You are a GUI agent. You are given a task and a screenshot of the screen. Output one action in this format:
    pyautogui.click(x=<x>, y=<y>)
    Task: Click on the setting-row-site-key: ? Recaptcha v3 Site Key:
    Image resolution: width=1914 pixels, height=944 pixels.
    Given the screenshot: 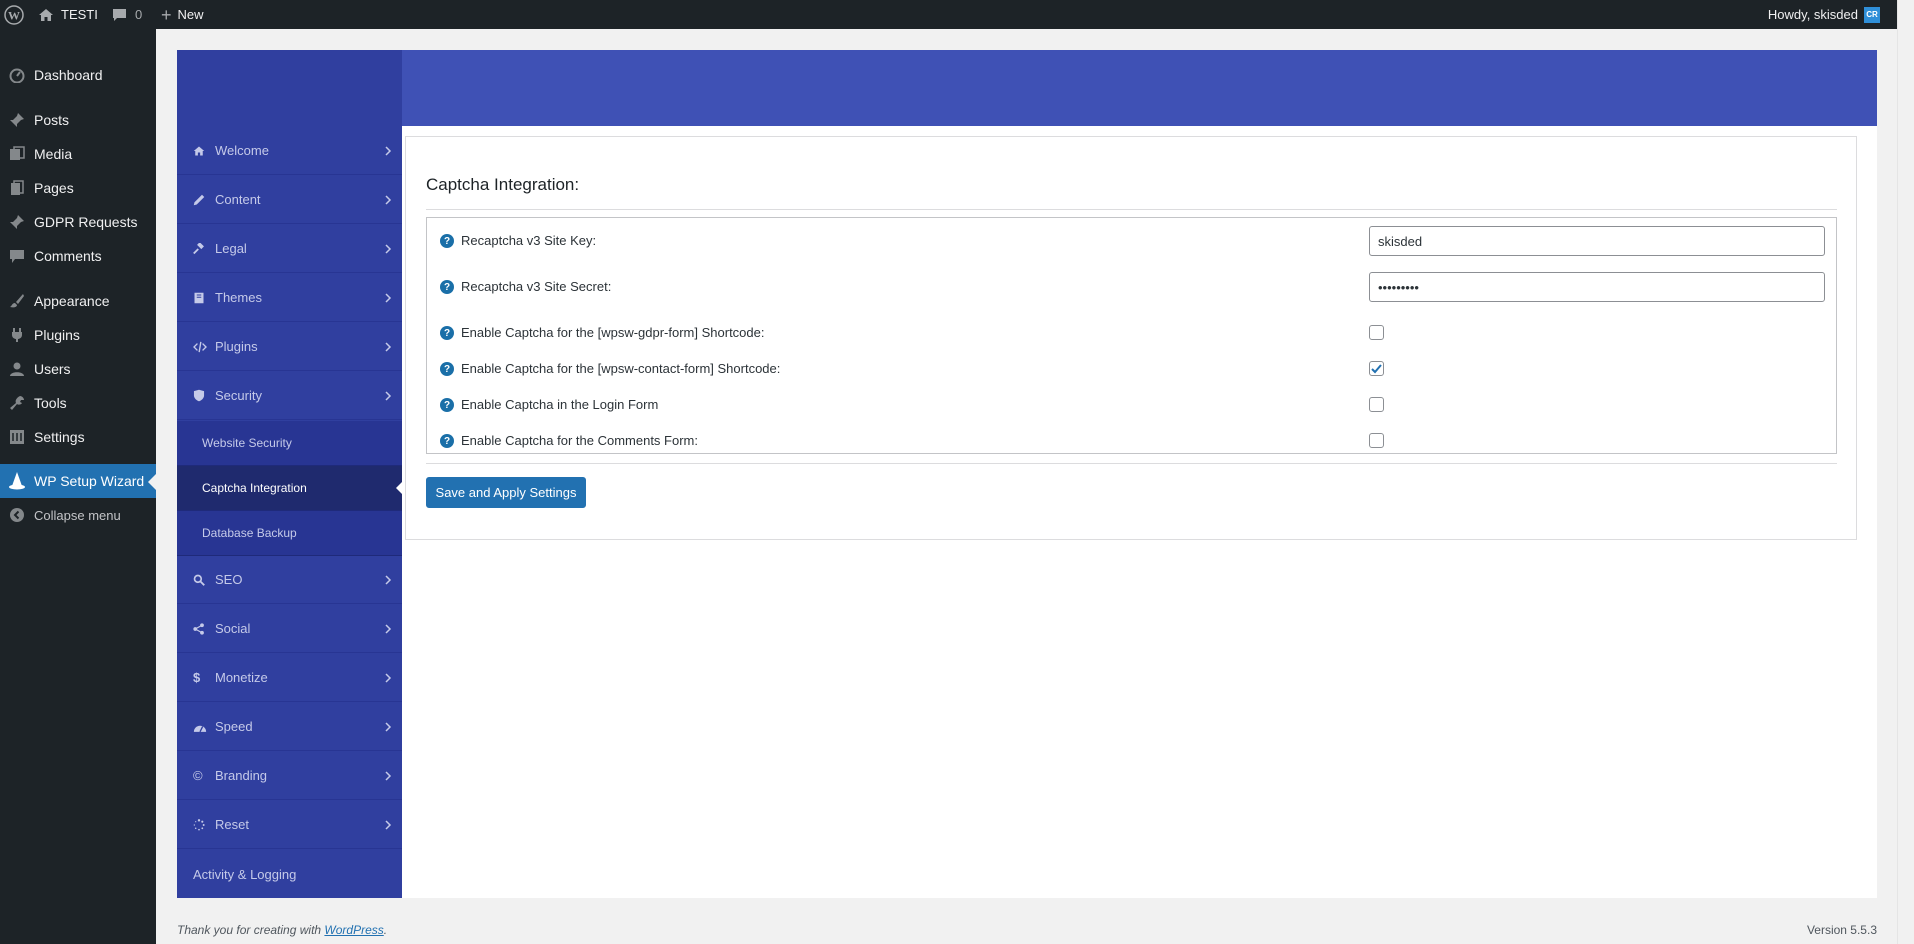 What is the action you would take?
    pyautogui.click(x=1131, y=241)
    